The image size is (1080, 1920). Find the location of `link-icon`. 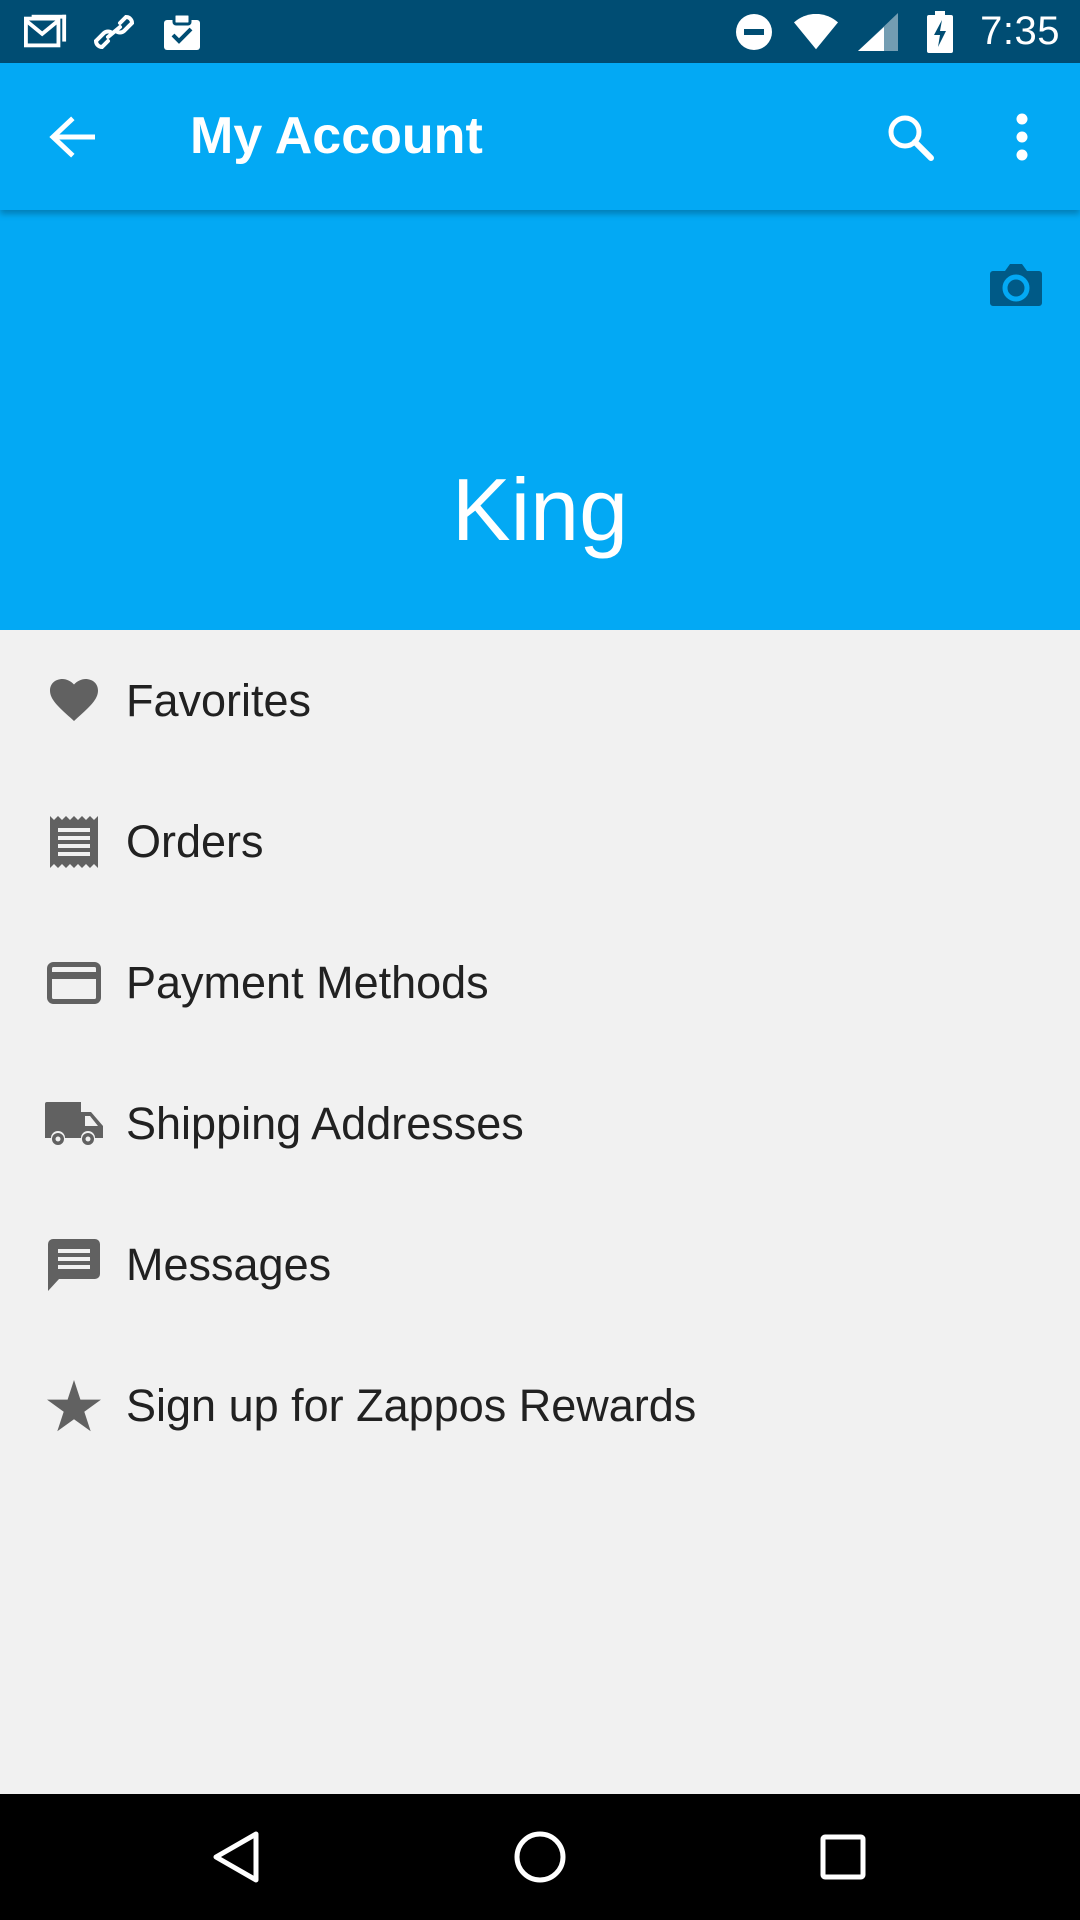

link-icon is located at coordinates (114, 32).